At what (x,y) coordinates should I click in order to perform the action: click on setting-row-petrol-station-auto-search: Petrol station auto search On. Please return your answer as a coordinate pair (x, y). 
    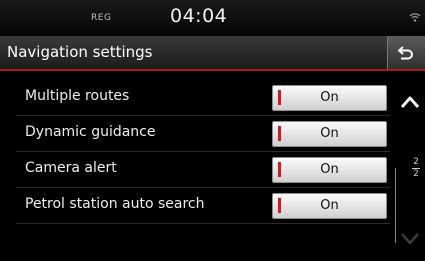
    Looking at the image, I should click on (203, 206).